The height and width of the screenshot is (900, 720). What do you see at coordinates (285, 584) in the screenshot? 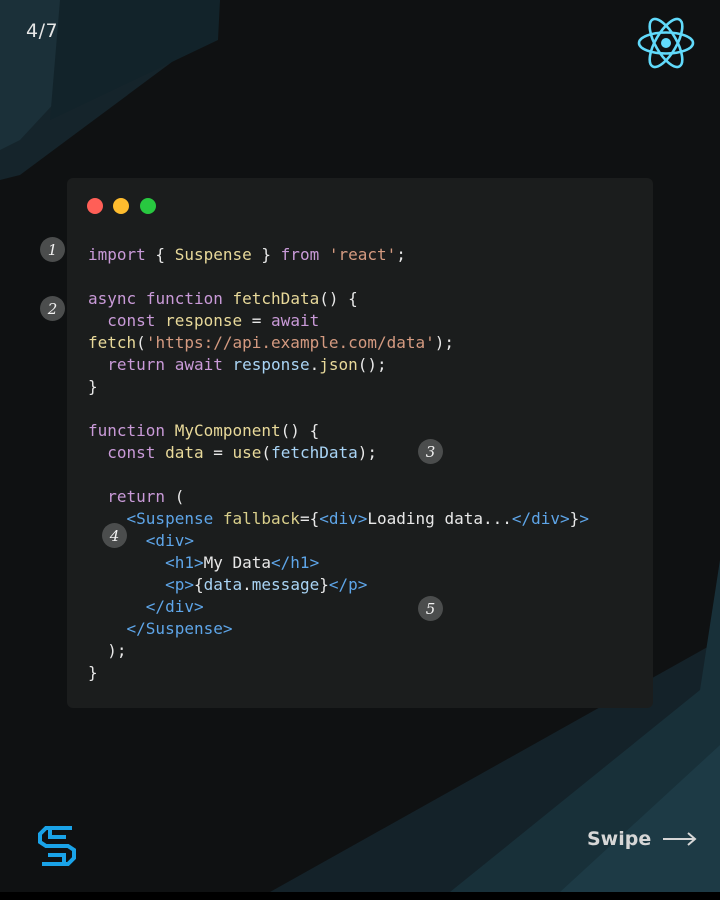
I see `code-token: message` at bounding box center [285, 584].